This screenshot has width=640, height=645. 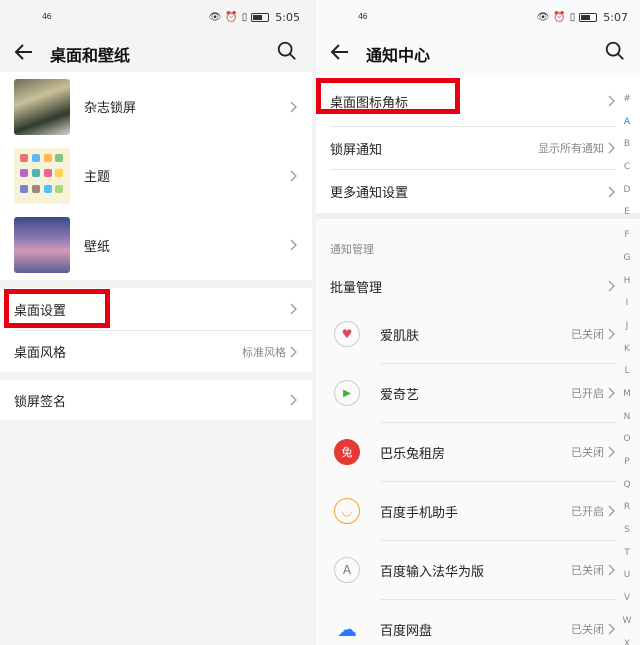 What do you see at coordinates (627, 303) in the screenshot?
I see `alphabet-letter: I` at bounding box center [627, 303].